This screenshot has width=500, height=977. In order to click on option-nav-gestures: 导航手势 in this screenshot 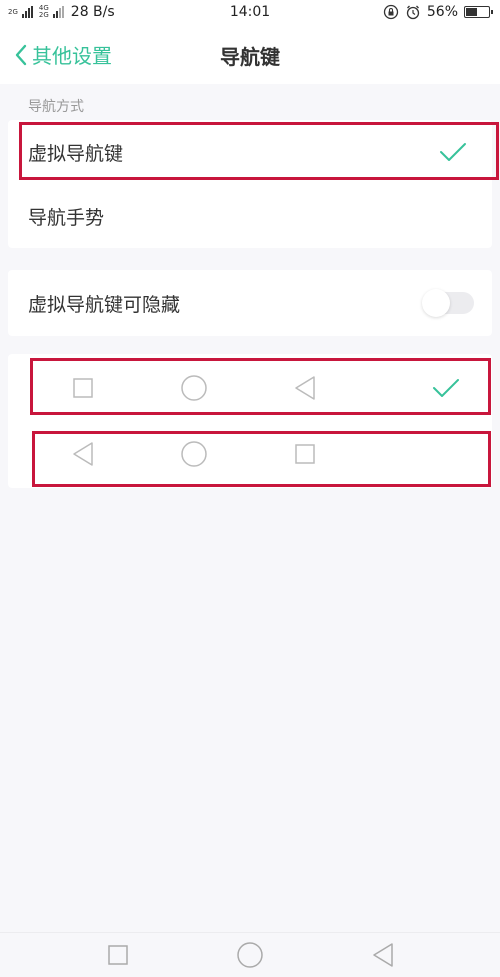, I will do `click(250, 216)`.